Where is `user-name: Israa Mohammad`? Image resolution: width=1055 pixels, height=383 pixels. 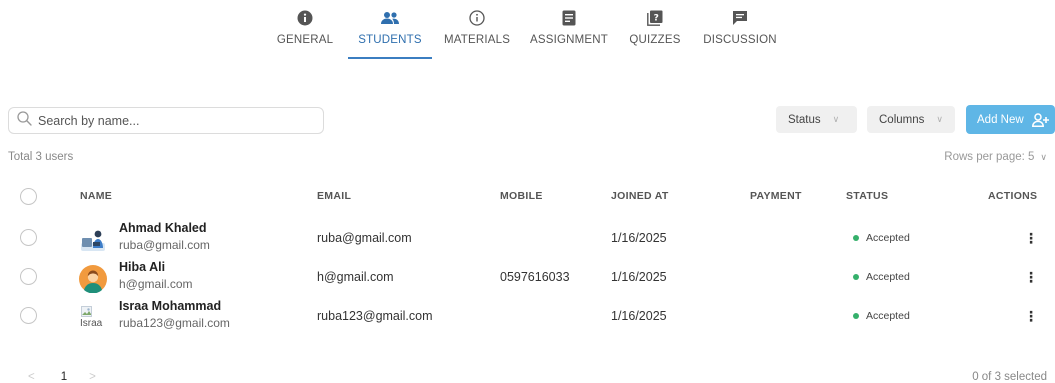
user-name: Israa Mohammad is located at coordinates (170, 306).